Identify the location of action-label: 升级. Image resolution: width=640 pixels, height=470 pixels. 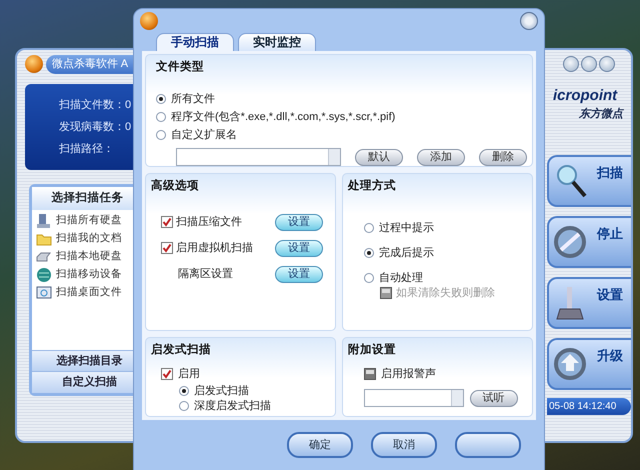
(610, 356).